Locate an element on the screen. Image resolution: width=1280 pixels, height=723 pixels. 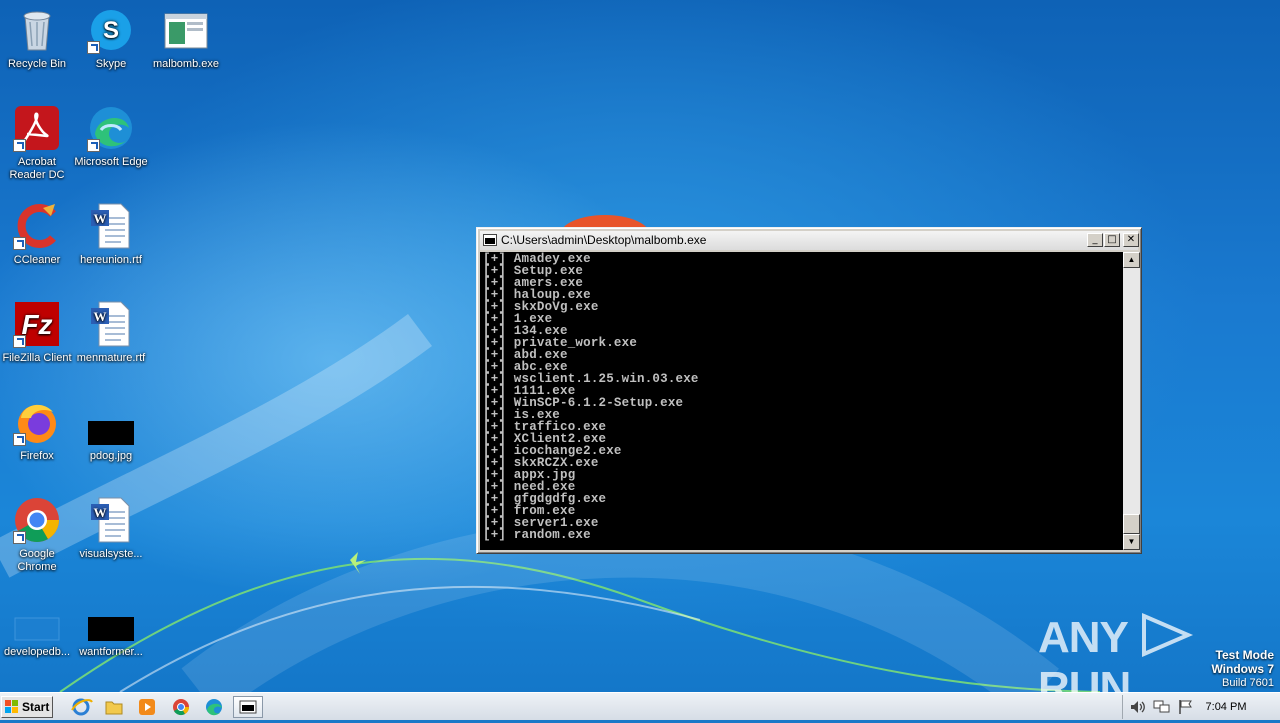
desktop-icon-menmature: W menmature.rtf is located at coordinates (111, 332).